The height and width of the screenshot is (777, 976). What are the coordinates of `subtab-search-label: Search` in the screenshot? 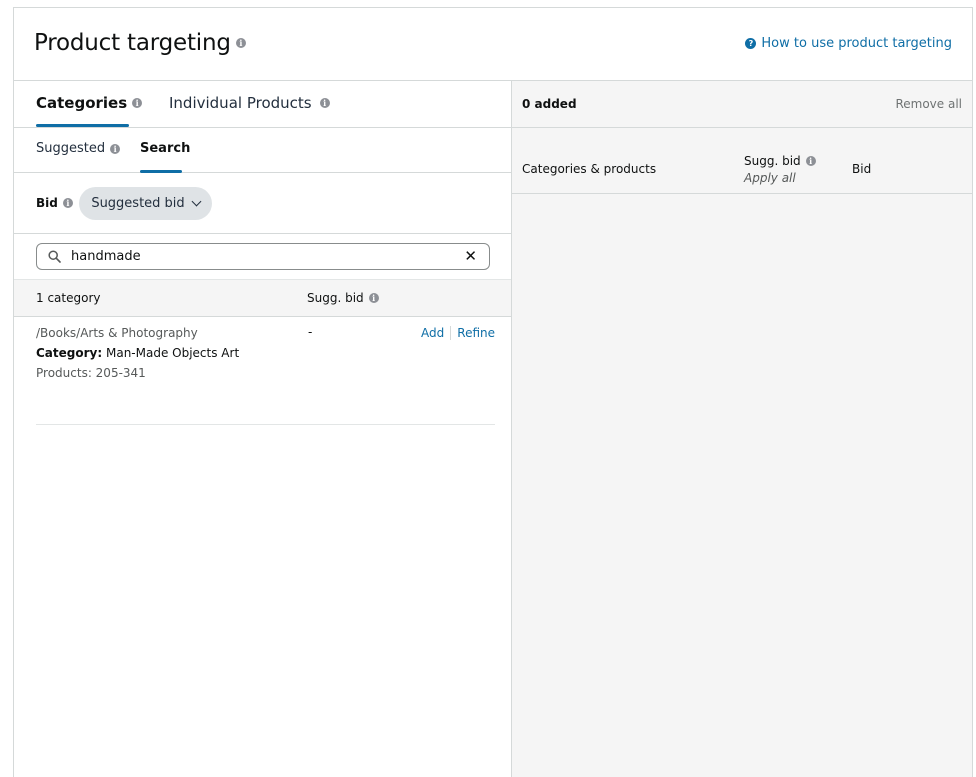 It's located at (165, 148).